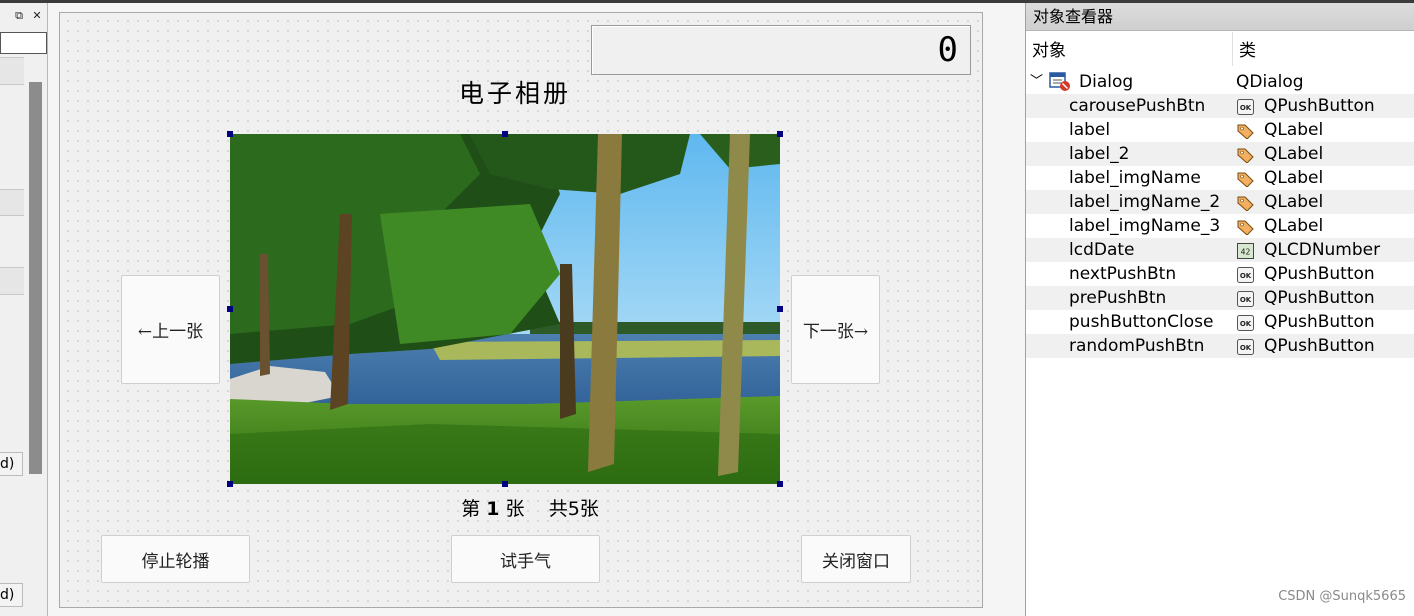  What do you see at coordinates (1102, 250) in the screenshot?
I see `tree-object-name: lcdDate` at bounding box center [1102, 250].